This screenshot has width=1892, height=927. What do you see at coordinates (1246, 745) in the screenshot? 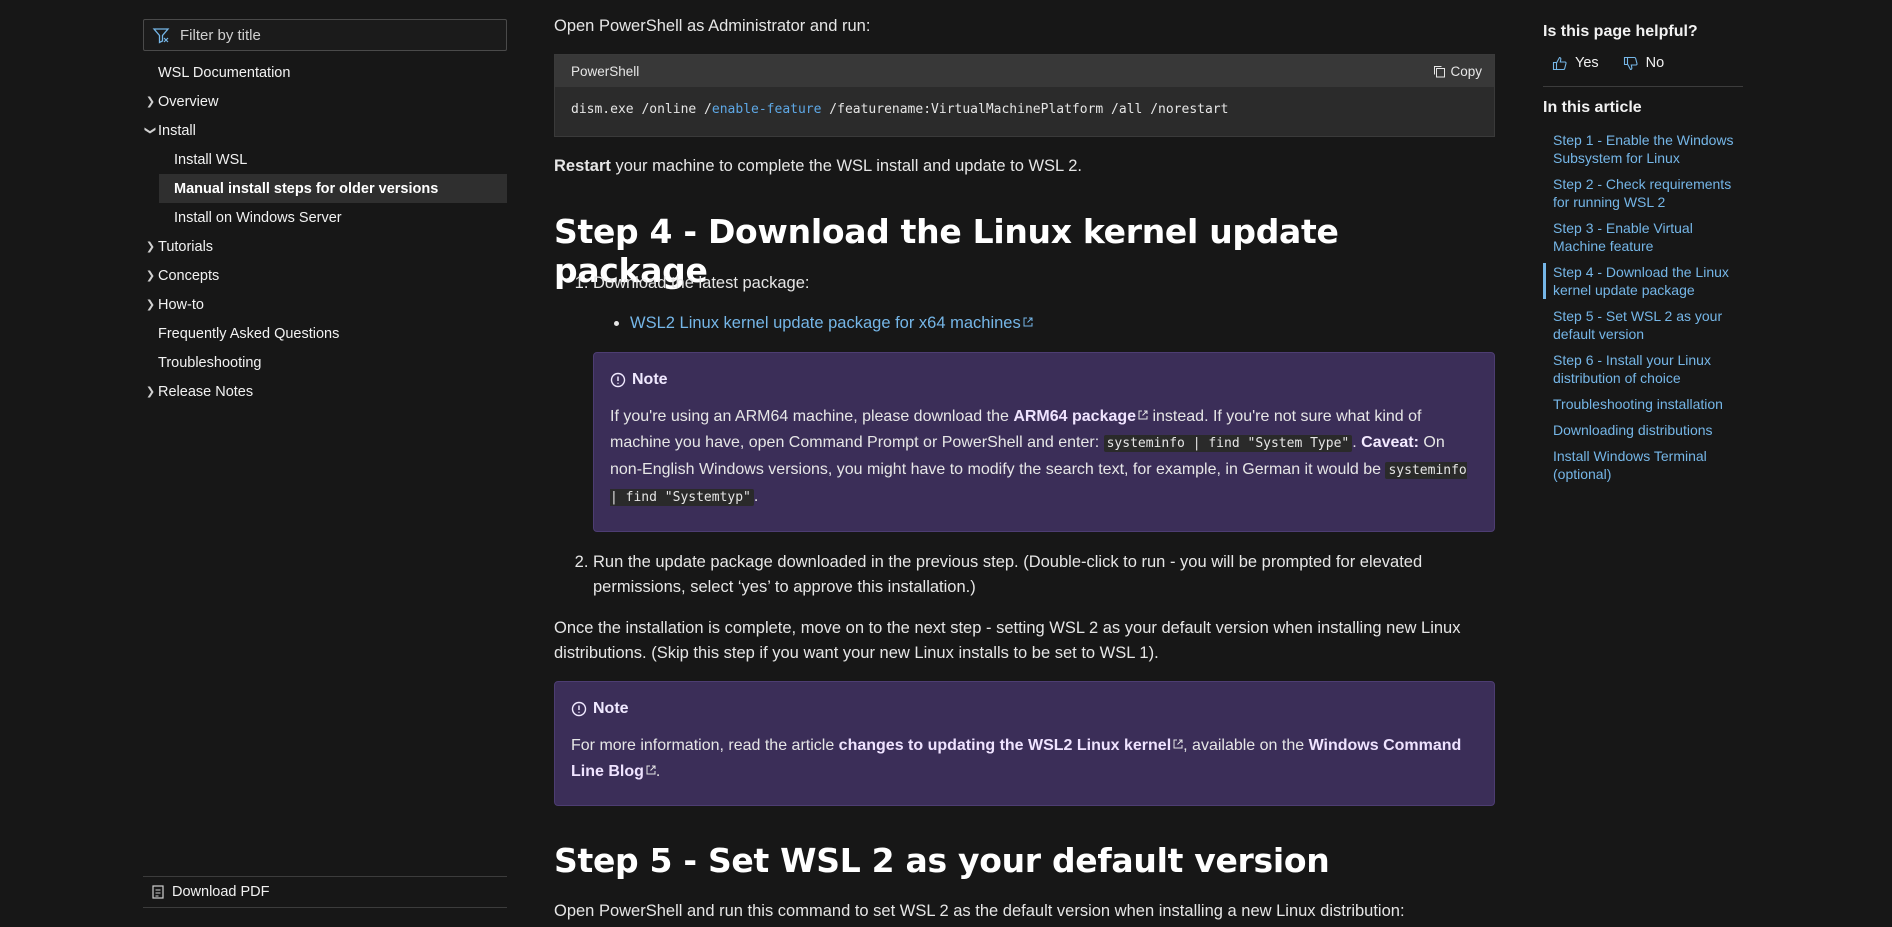
I see `note-text: , available on the` at bounding box center [1246, 745].